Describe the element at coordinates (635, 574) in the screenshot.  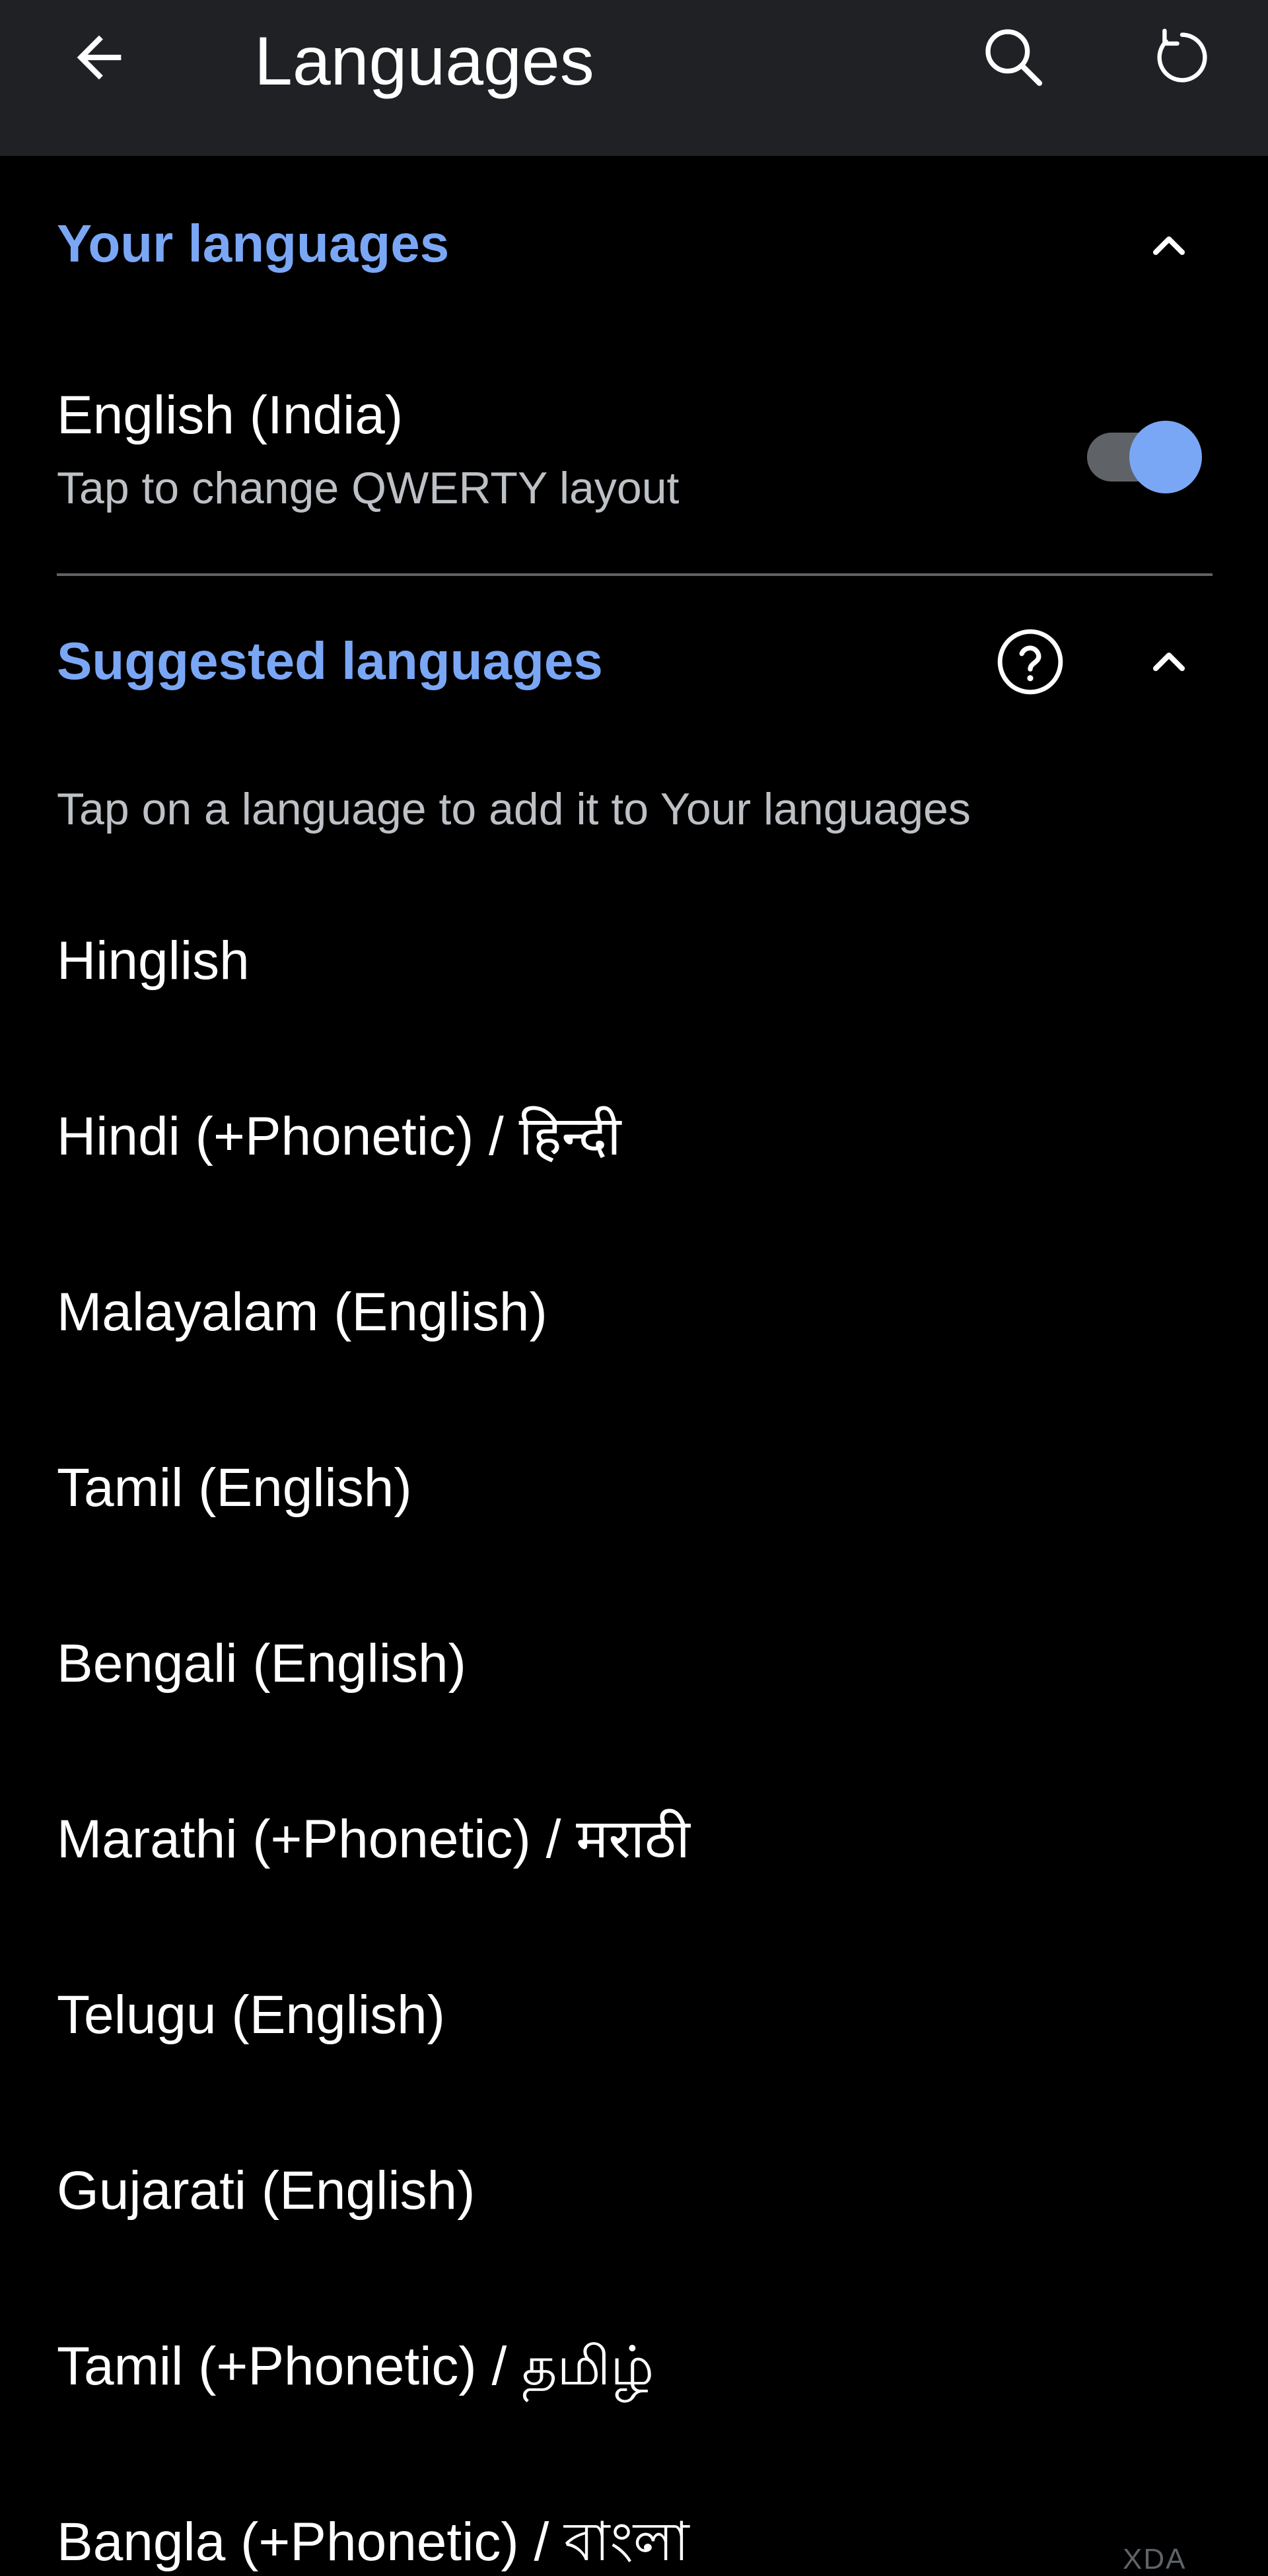
I see `section-divider` at that location.